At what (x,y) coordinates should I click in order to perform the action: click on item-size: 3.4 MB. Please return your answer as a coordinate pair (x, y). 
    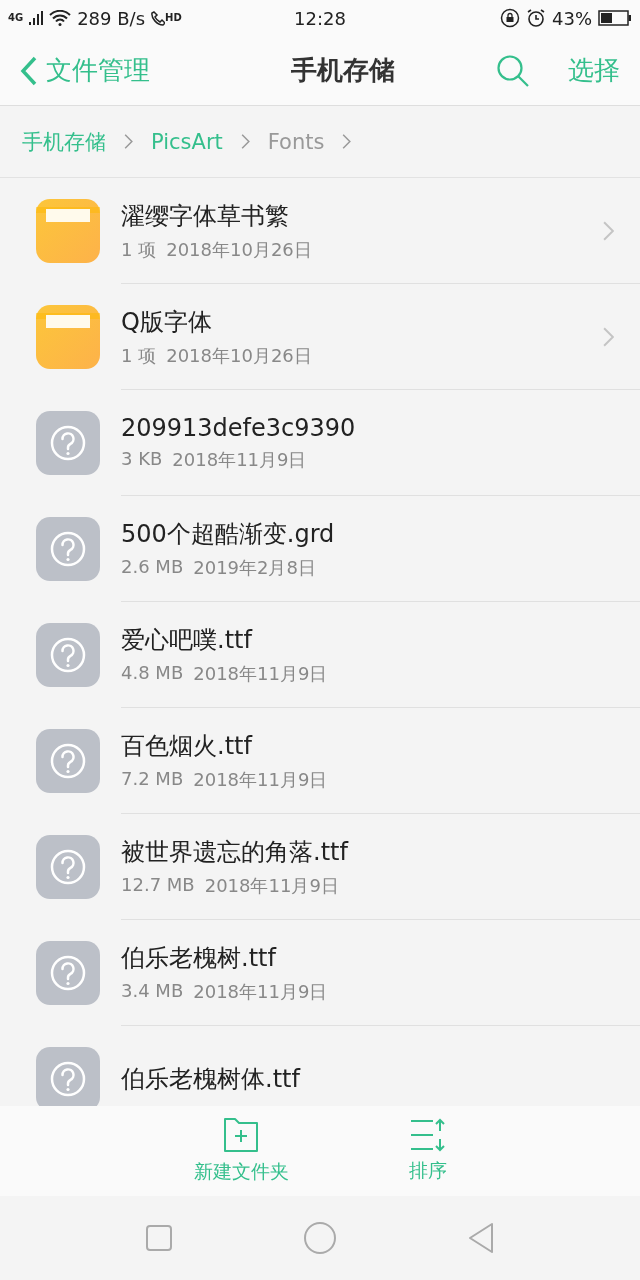
    Looking at the image, I should click on (152, 991).